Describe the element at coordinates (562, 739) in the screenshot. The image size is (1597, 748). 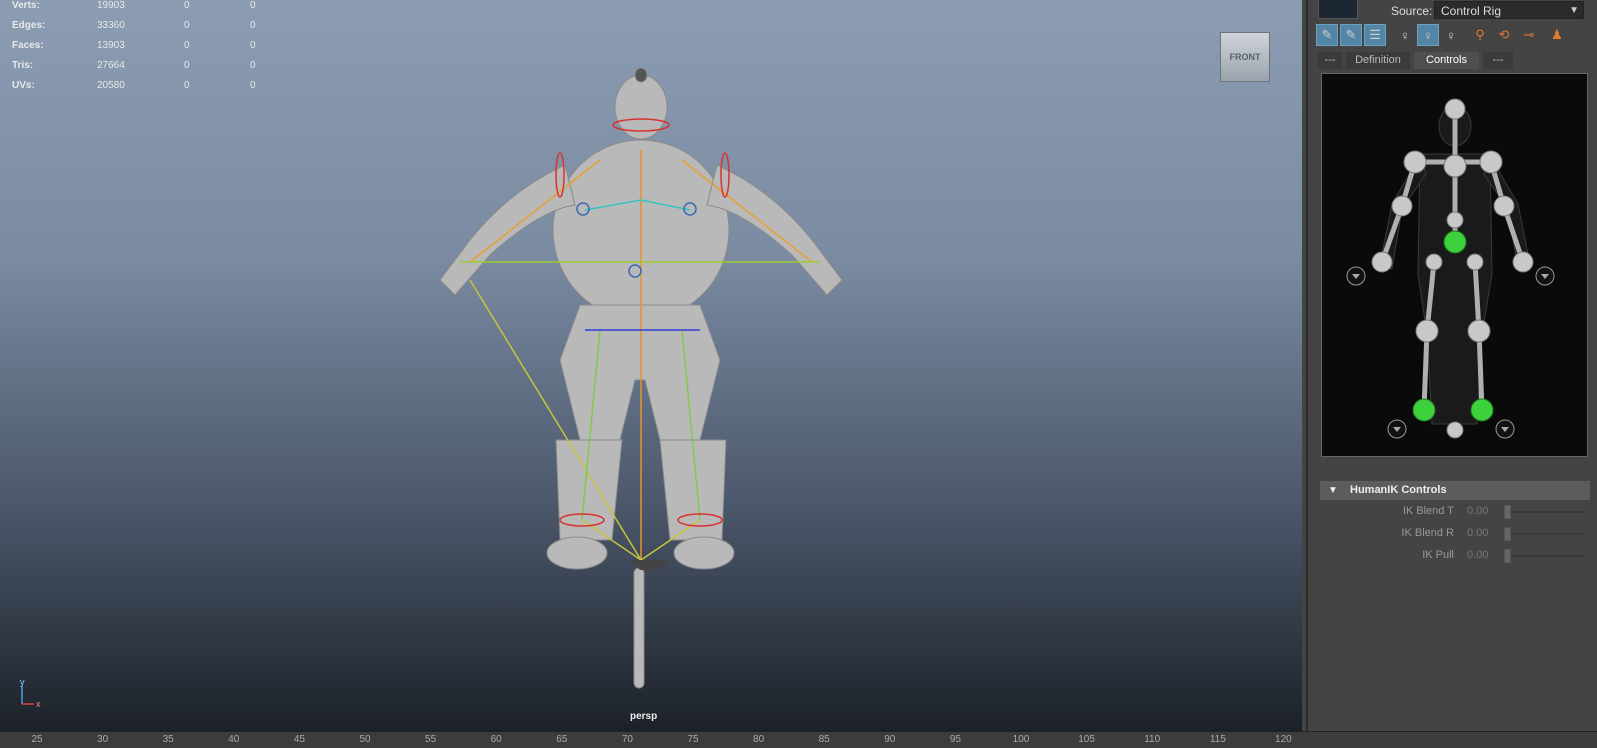
I see `timeline-tick: 65` at that location.